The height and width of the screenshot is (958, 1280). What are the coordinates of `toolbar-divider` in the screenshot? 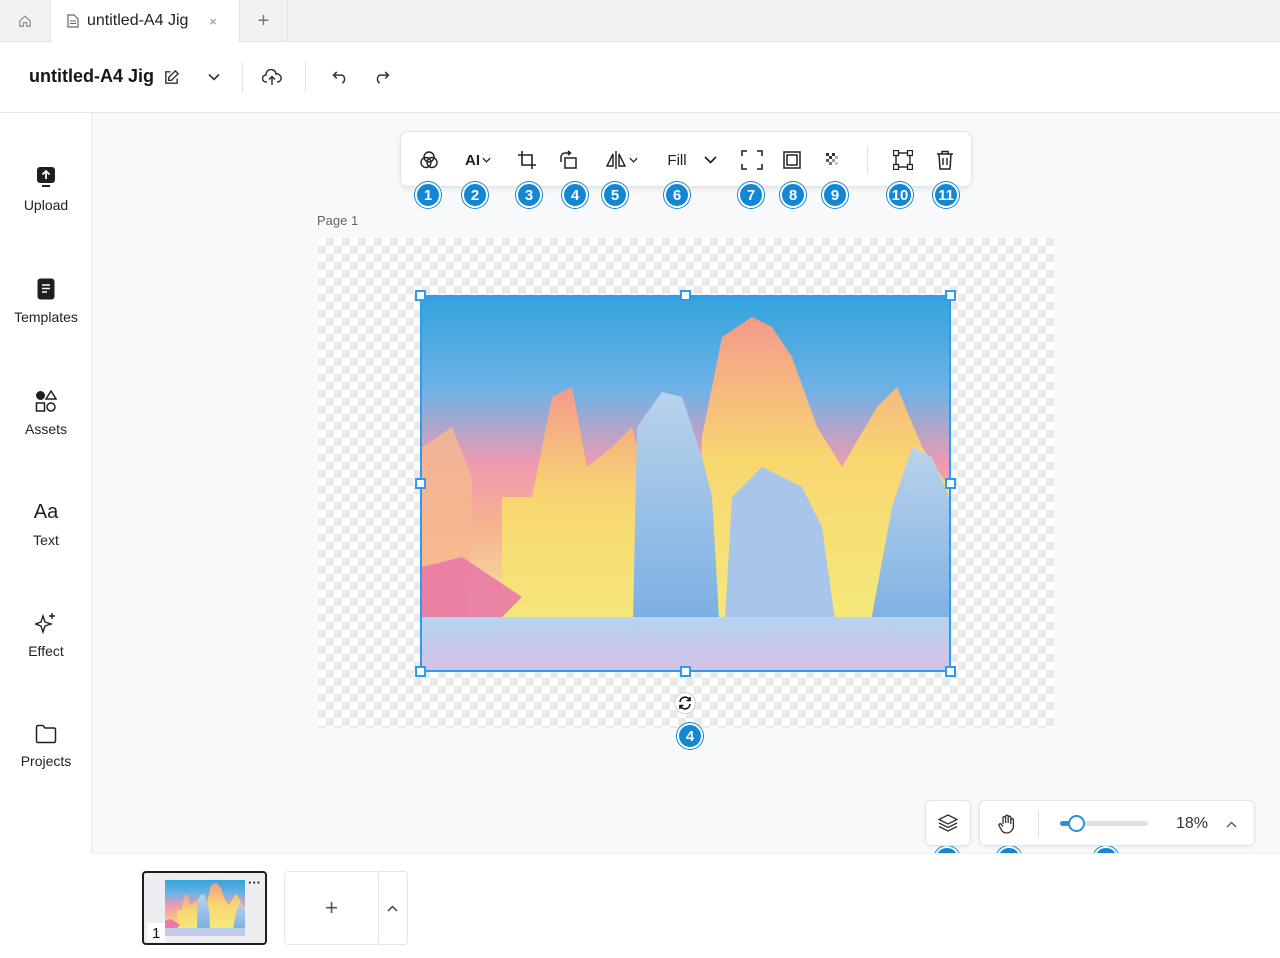 It's located at (867, 160).